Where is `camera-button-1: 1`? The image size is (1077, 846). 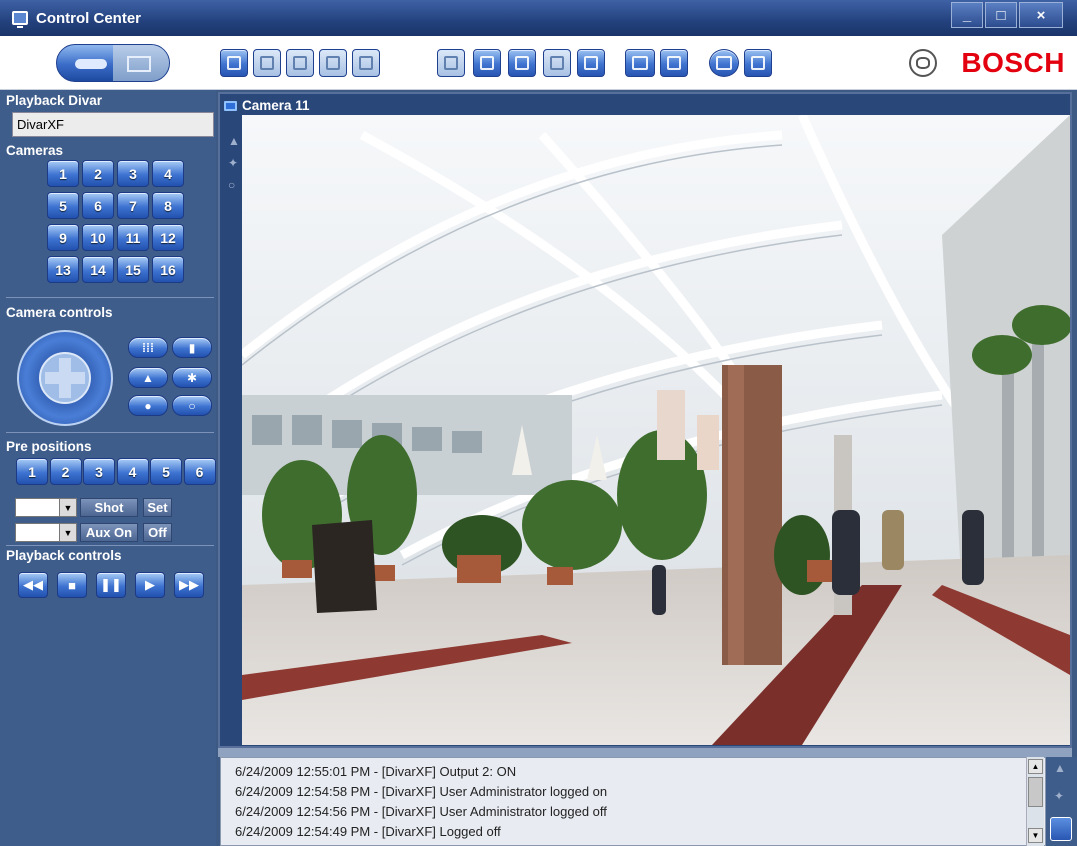
camera-button-1: 1 is located at coordinates (63, 173).